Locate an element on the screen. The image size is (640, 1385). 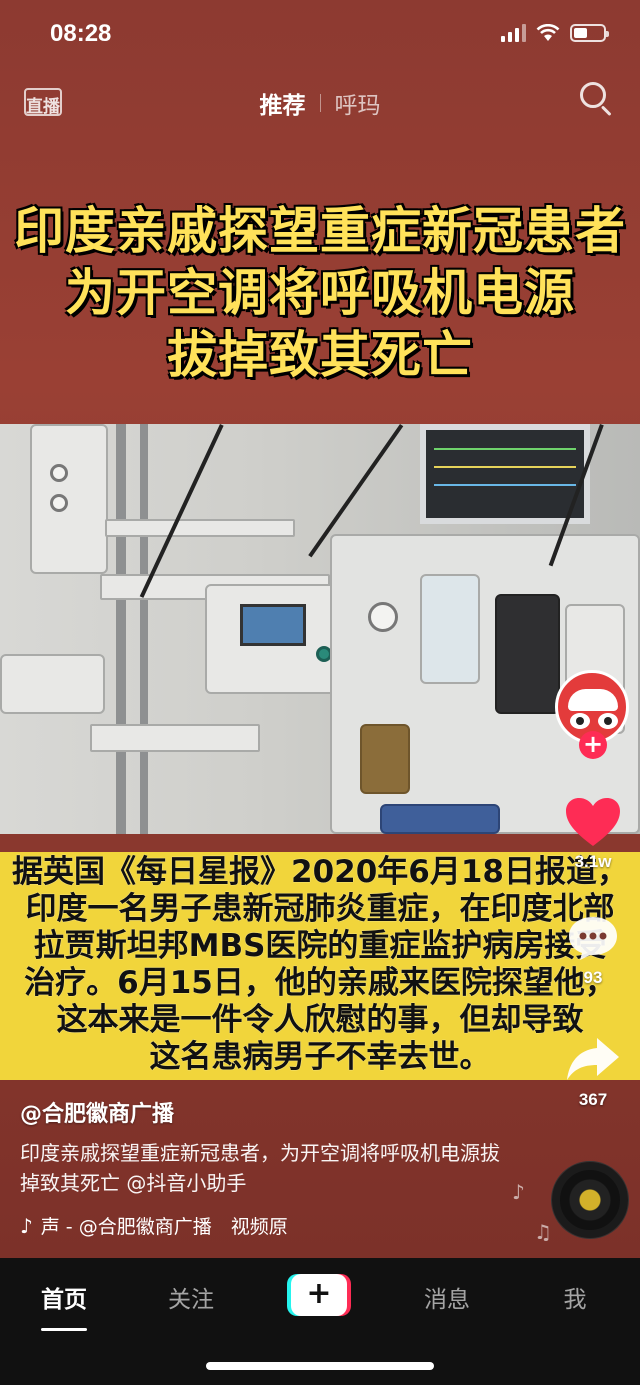
caption-line: 这名患病男子不幸去世。 is located at coordinates (320, 1057).